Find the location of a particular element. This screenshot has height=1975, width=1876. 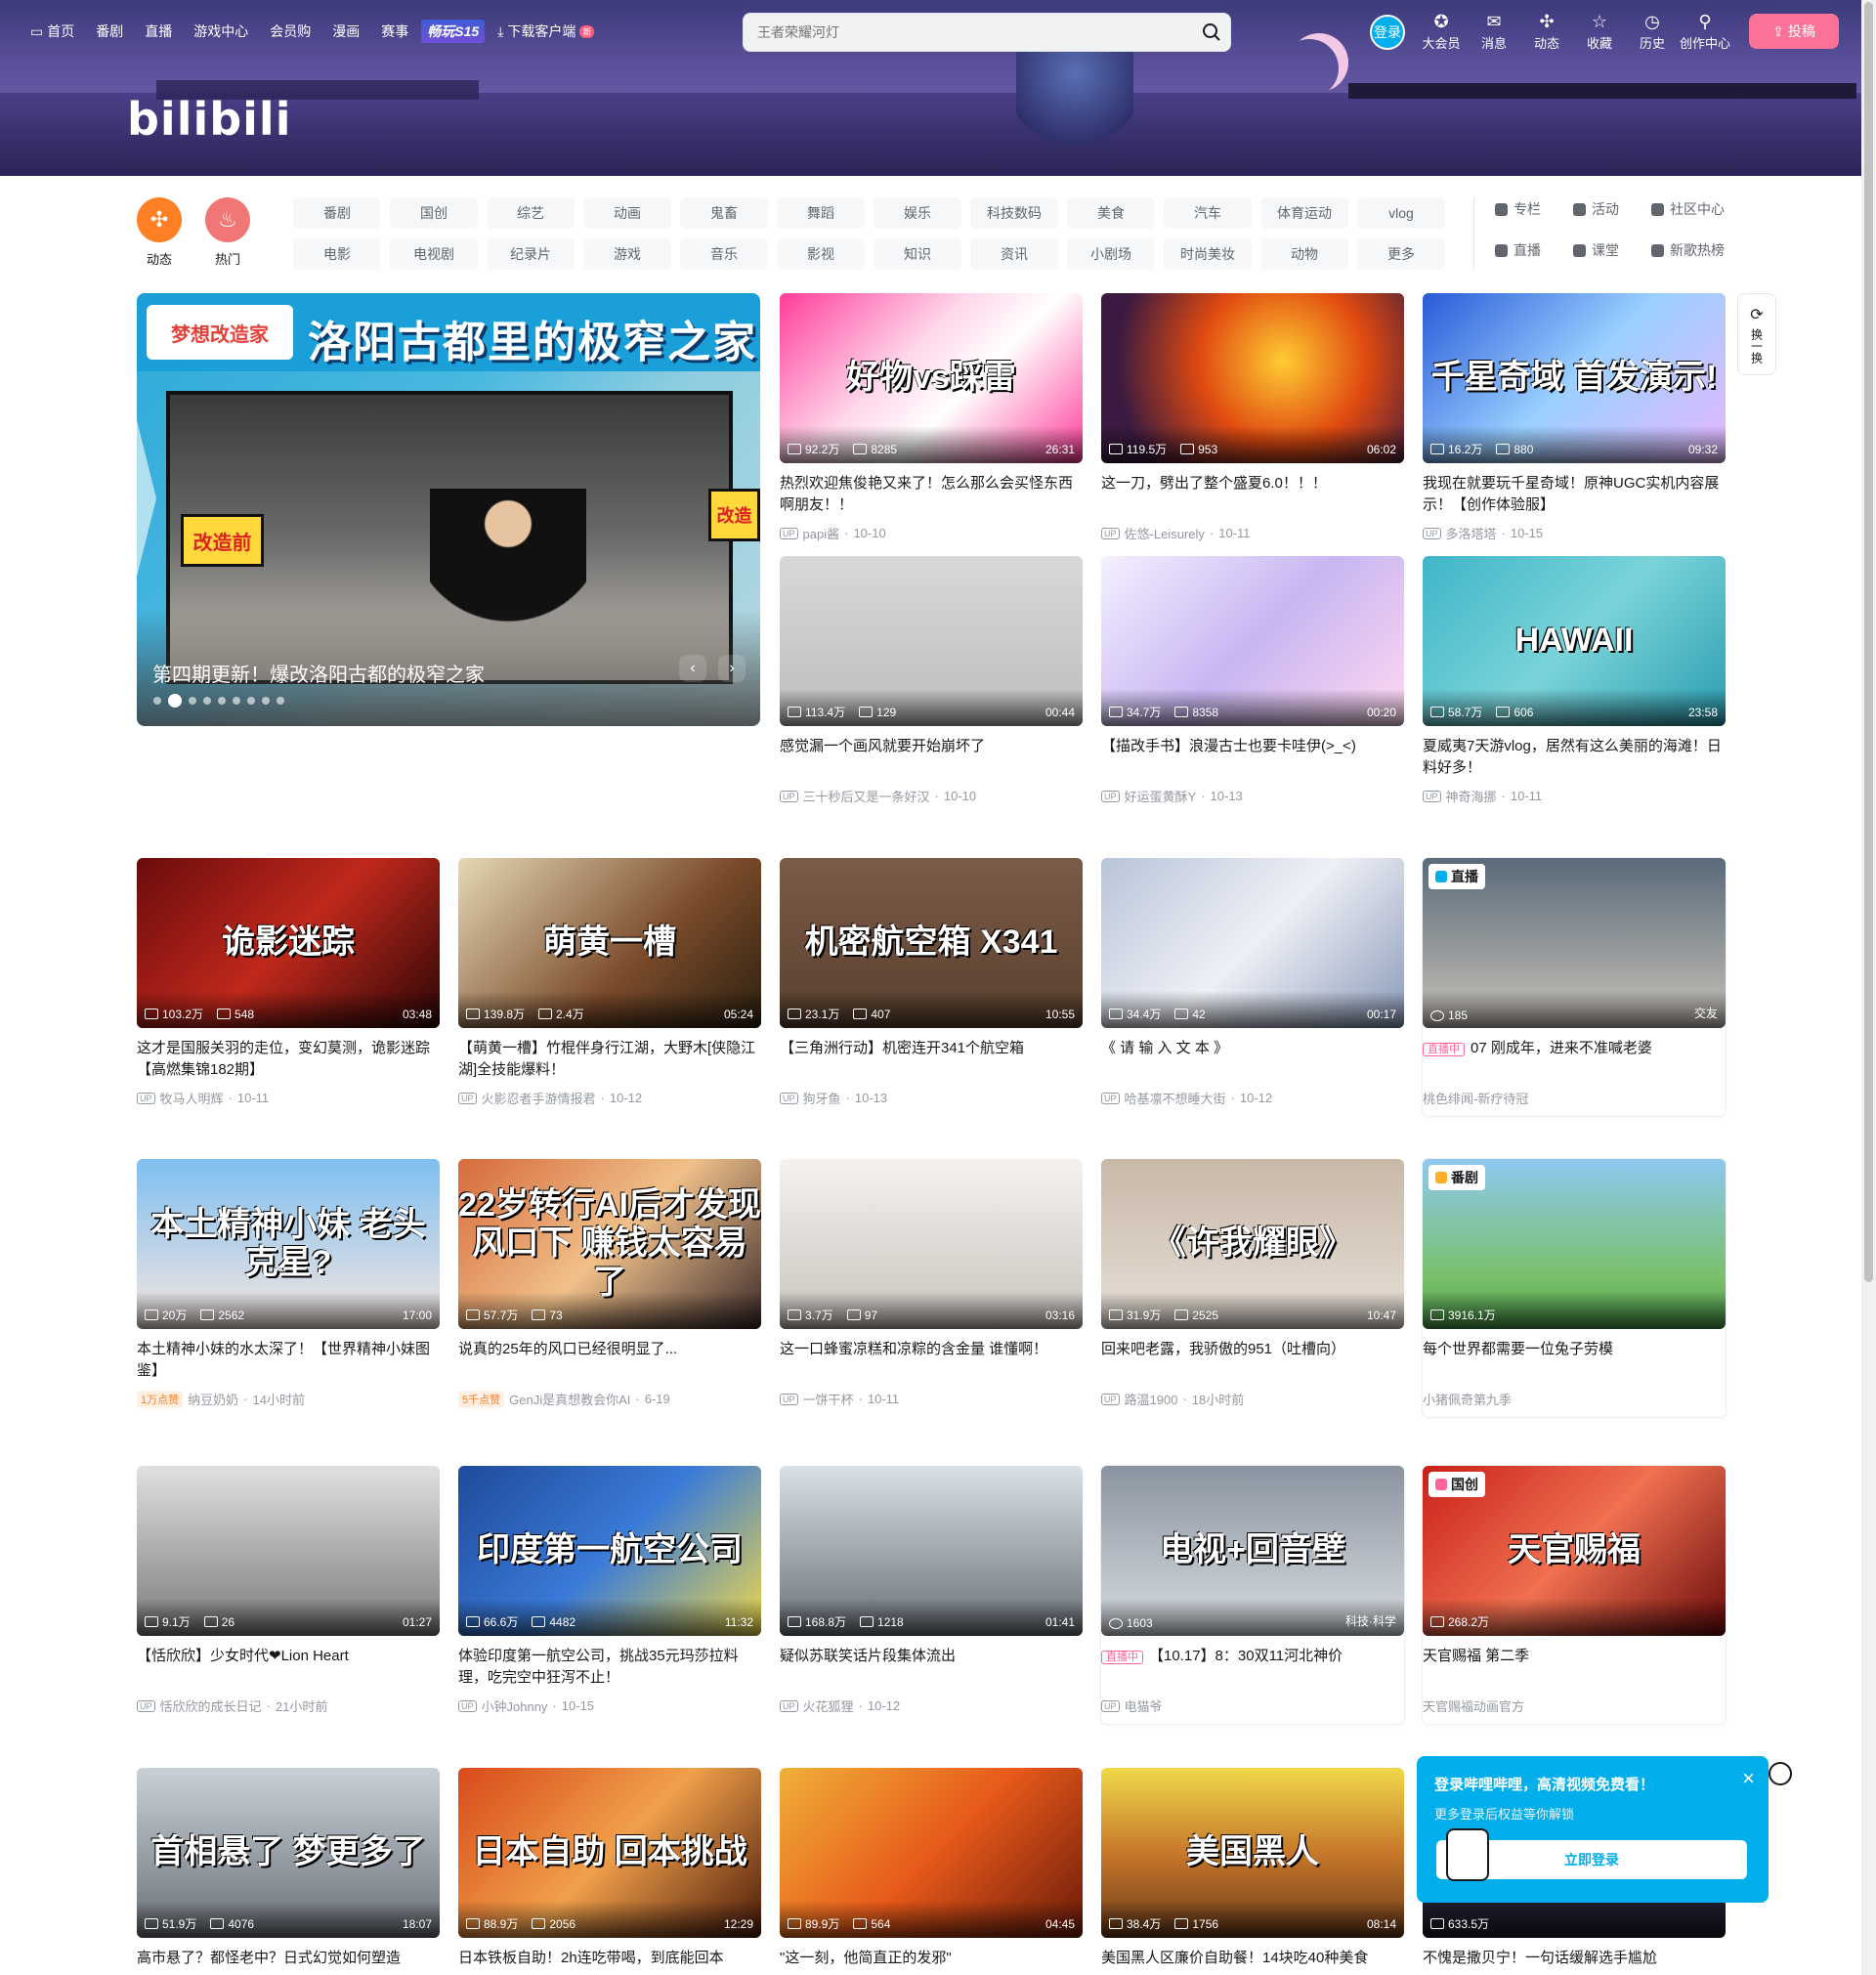

close-icon: × is located at coordinates (1748, 1779).